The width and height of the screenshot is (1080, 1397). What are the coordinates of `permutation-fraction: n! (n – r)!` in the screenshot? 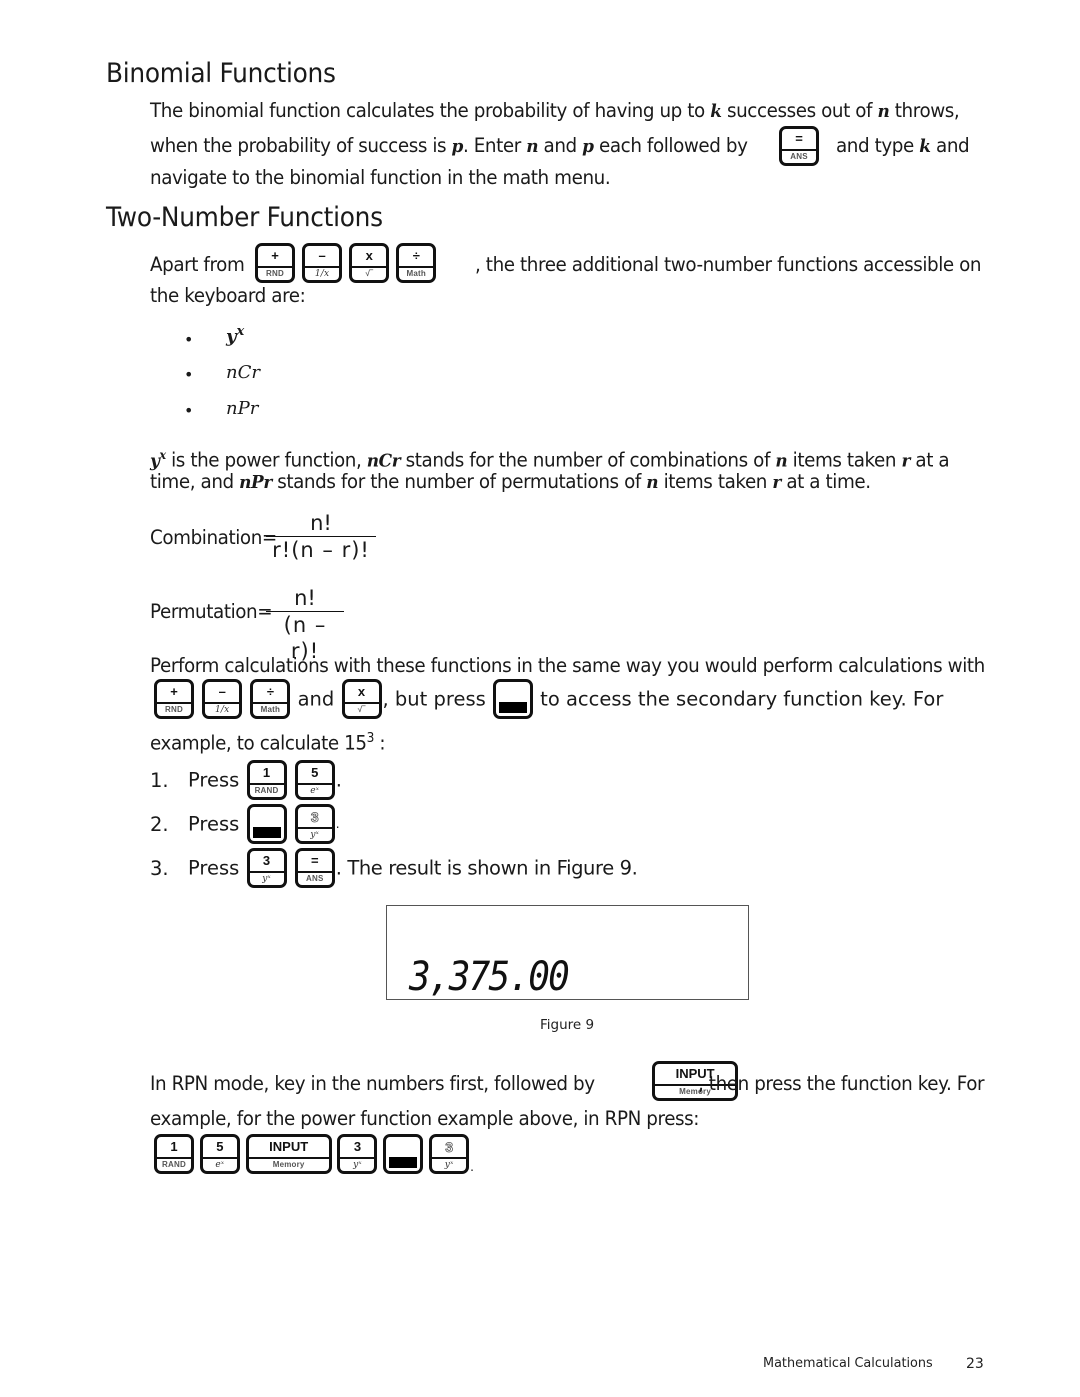 It's located at (305, 624).